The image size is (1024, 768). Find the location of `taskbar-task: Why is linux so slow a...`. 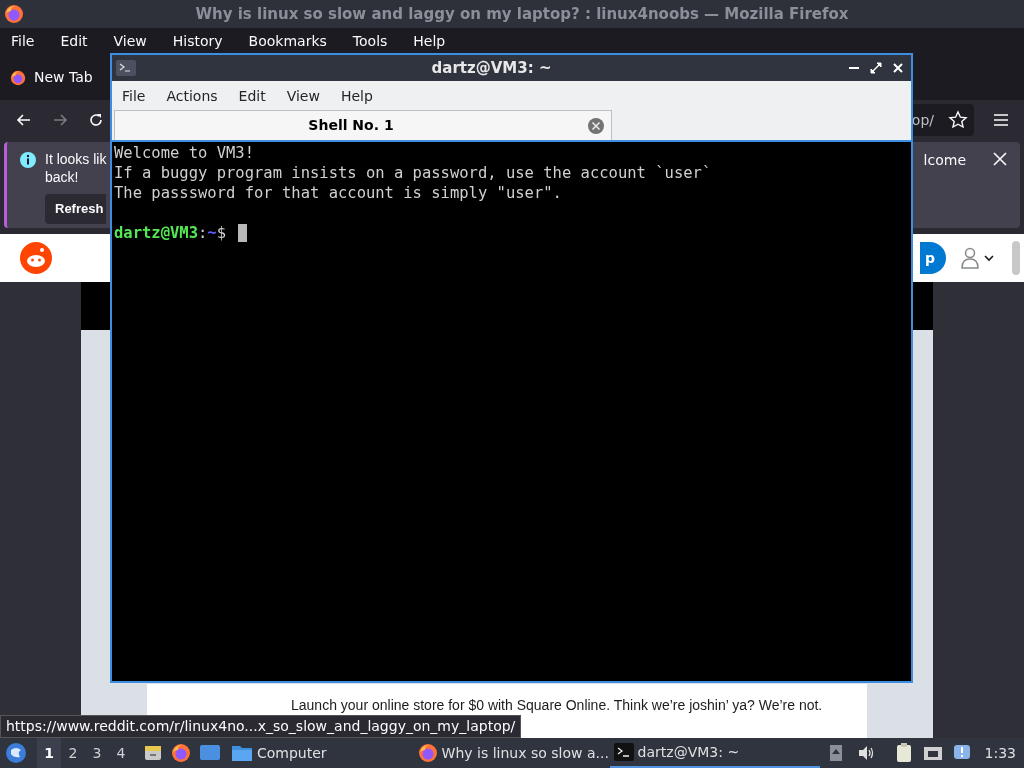

taskbar-task: Why is linux so slow a... is located at coordinates (509, 753).